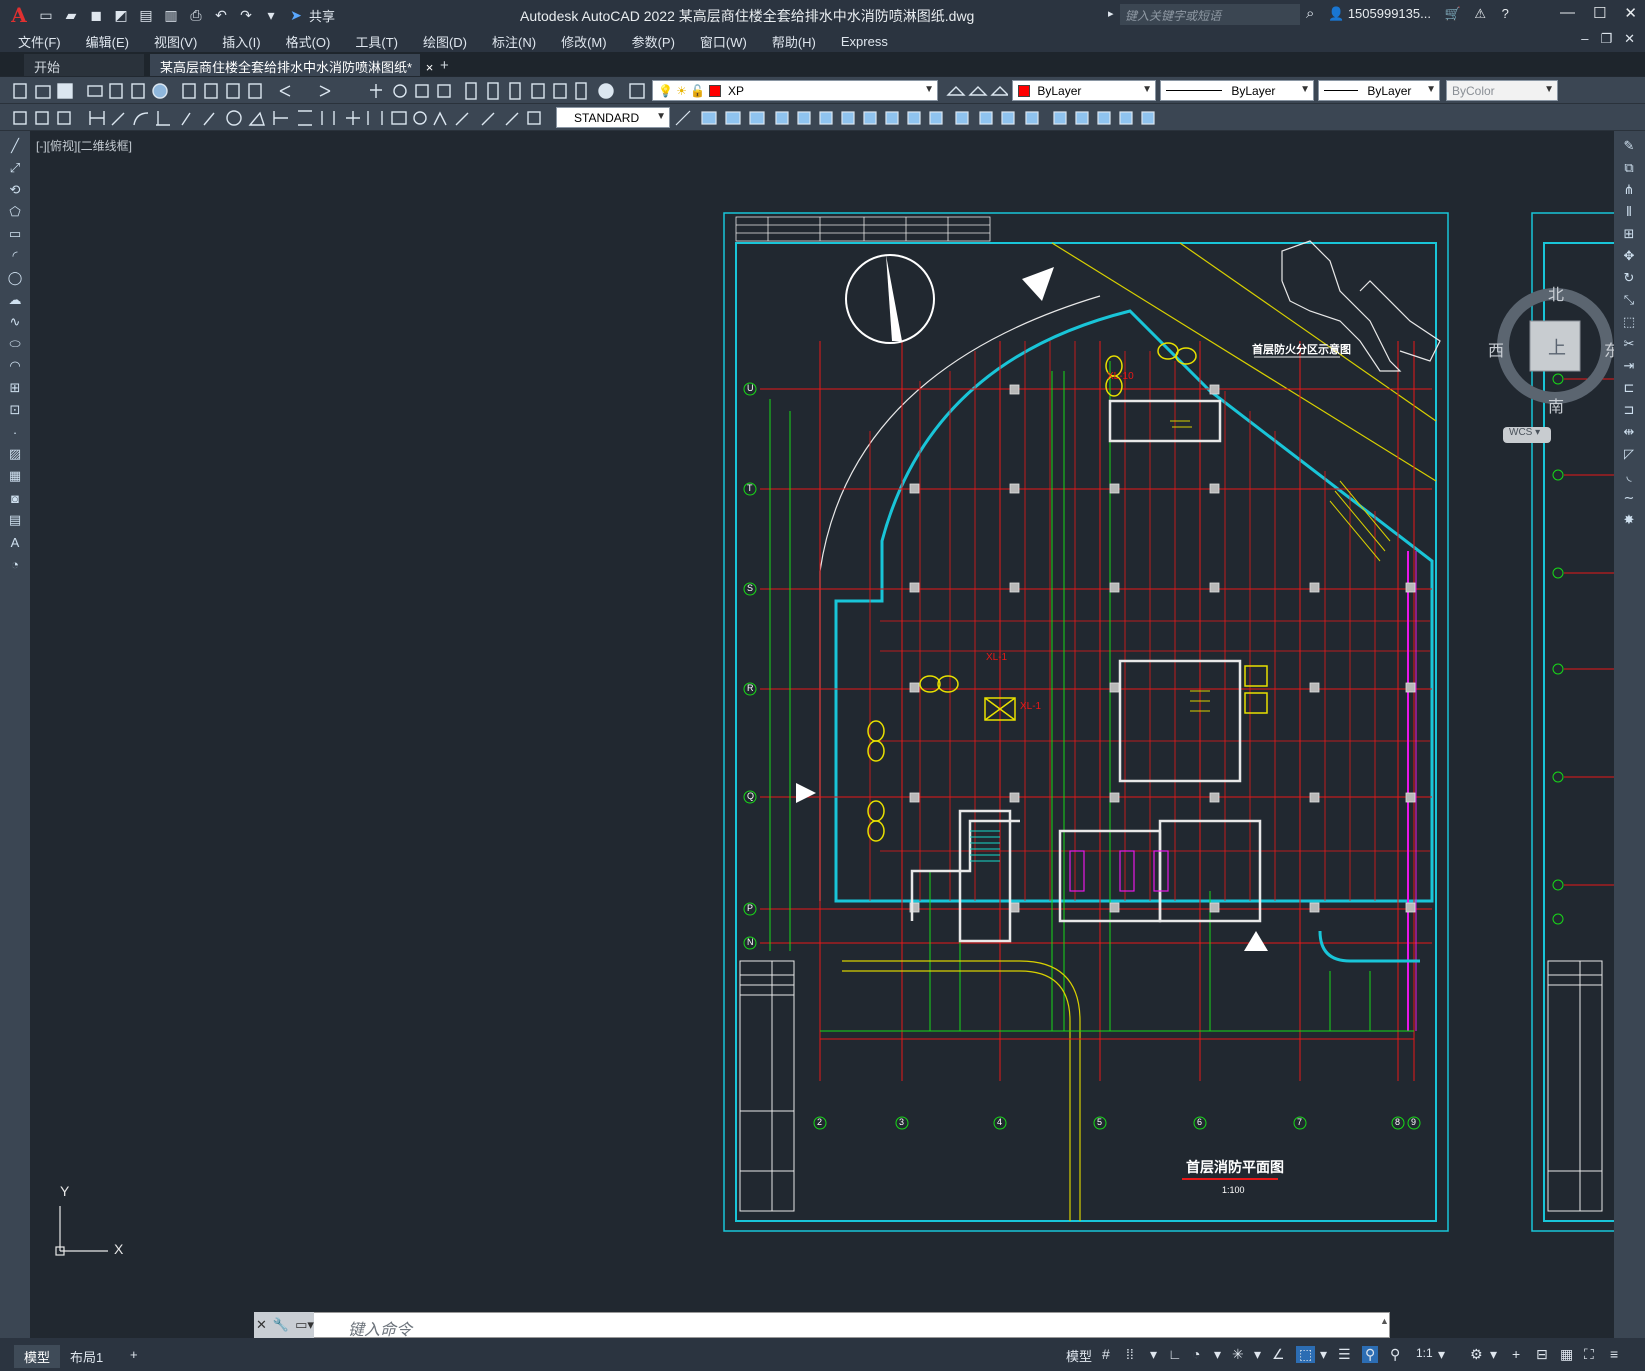  Describe the element at coordinates (1629, 168) in the screenshot. I see `copy-icon: ⧉` at that location.